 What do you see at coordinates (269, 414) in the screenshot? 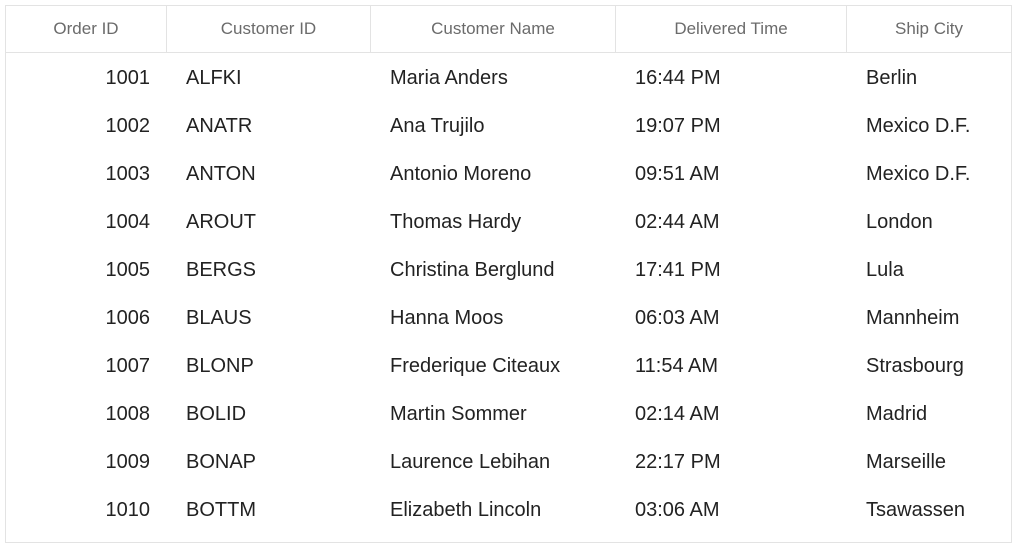
I see `cell-customer-id: BOLID` at bounding box center [269, 414].